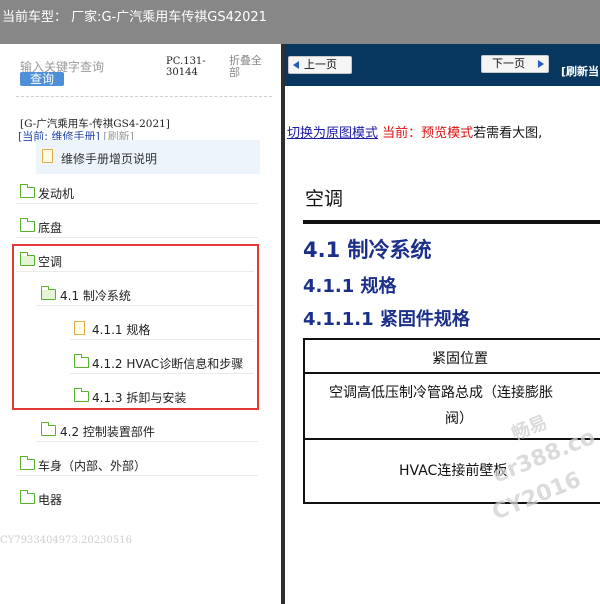 The height and width of the screenshot is (604, 600). What do you see at coordinates (134, 17) in the screenshot?
I see `window-title: 当前车型： 厂家:G-广汽乘用车传祺GS42021` at bounding box center [134, 17].